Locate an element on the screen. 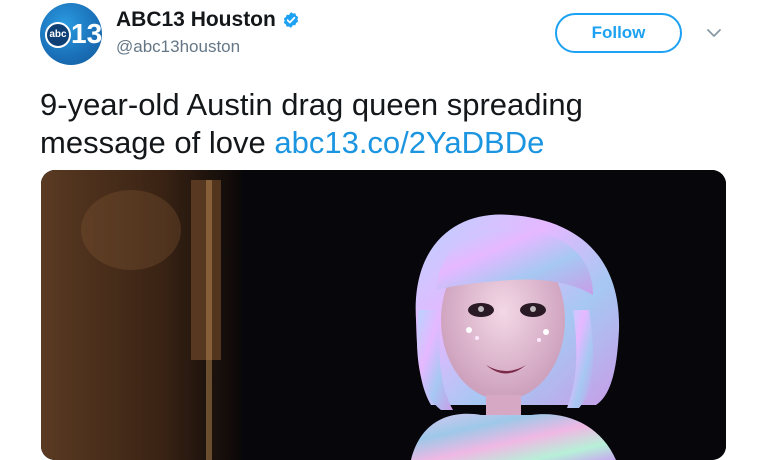  verified-badge-icon is located at coordinates (290, 20).